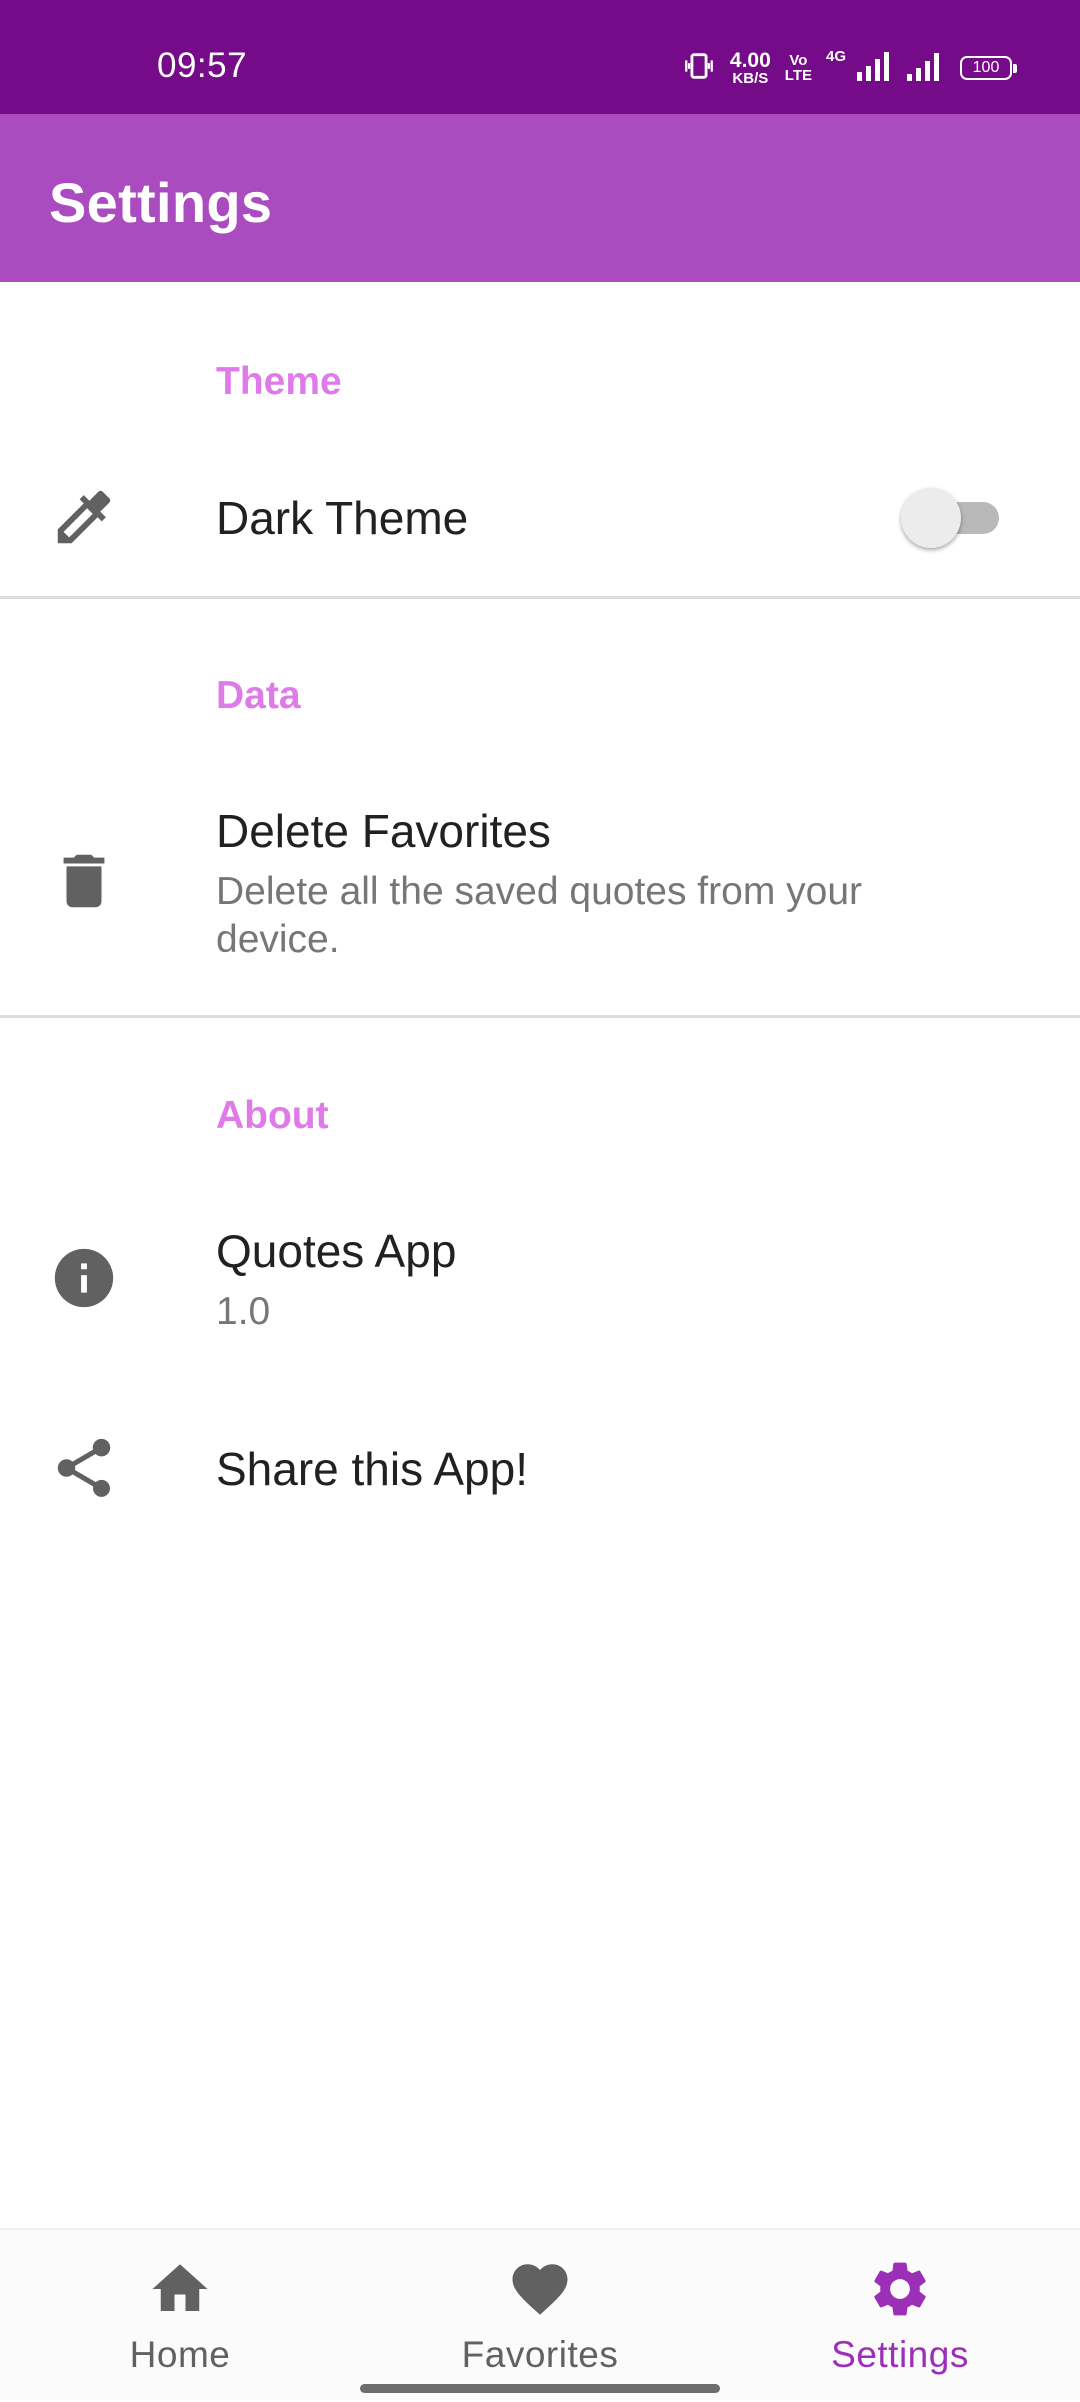 This screenshot has height=2402, width=1080. What do you see at coordinates (699, 68) in the screenshot?
I see `vibrate-icon` at bounding box center [699, 68].